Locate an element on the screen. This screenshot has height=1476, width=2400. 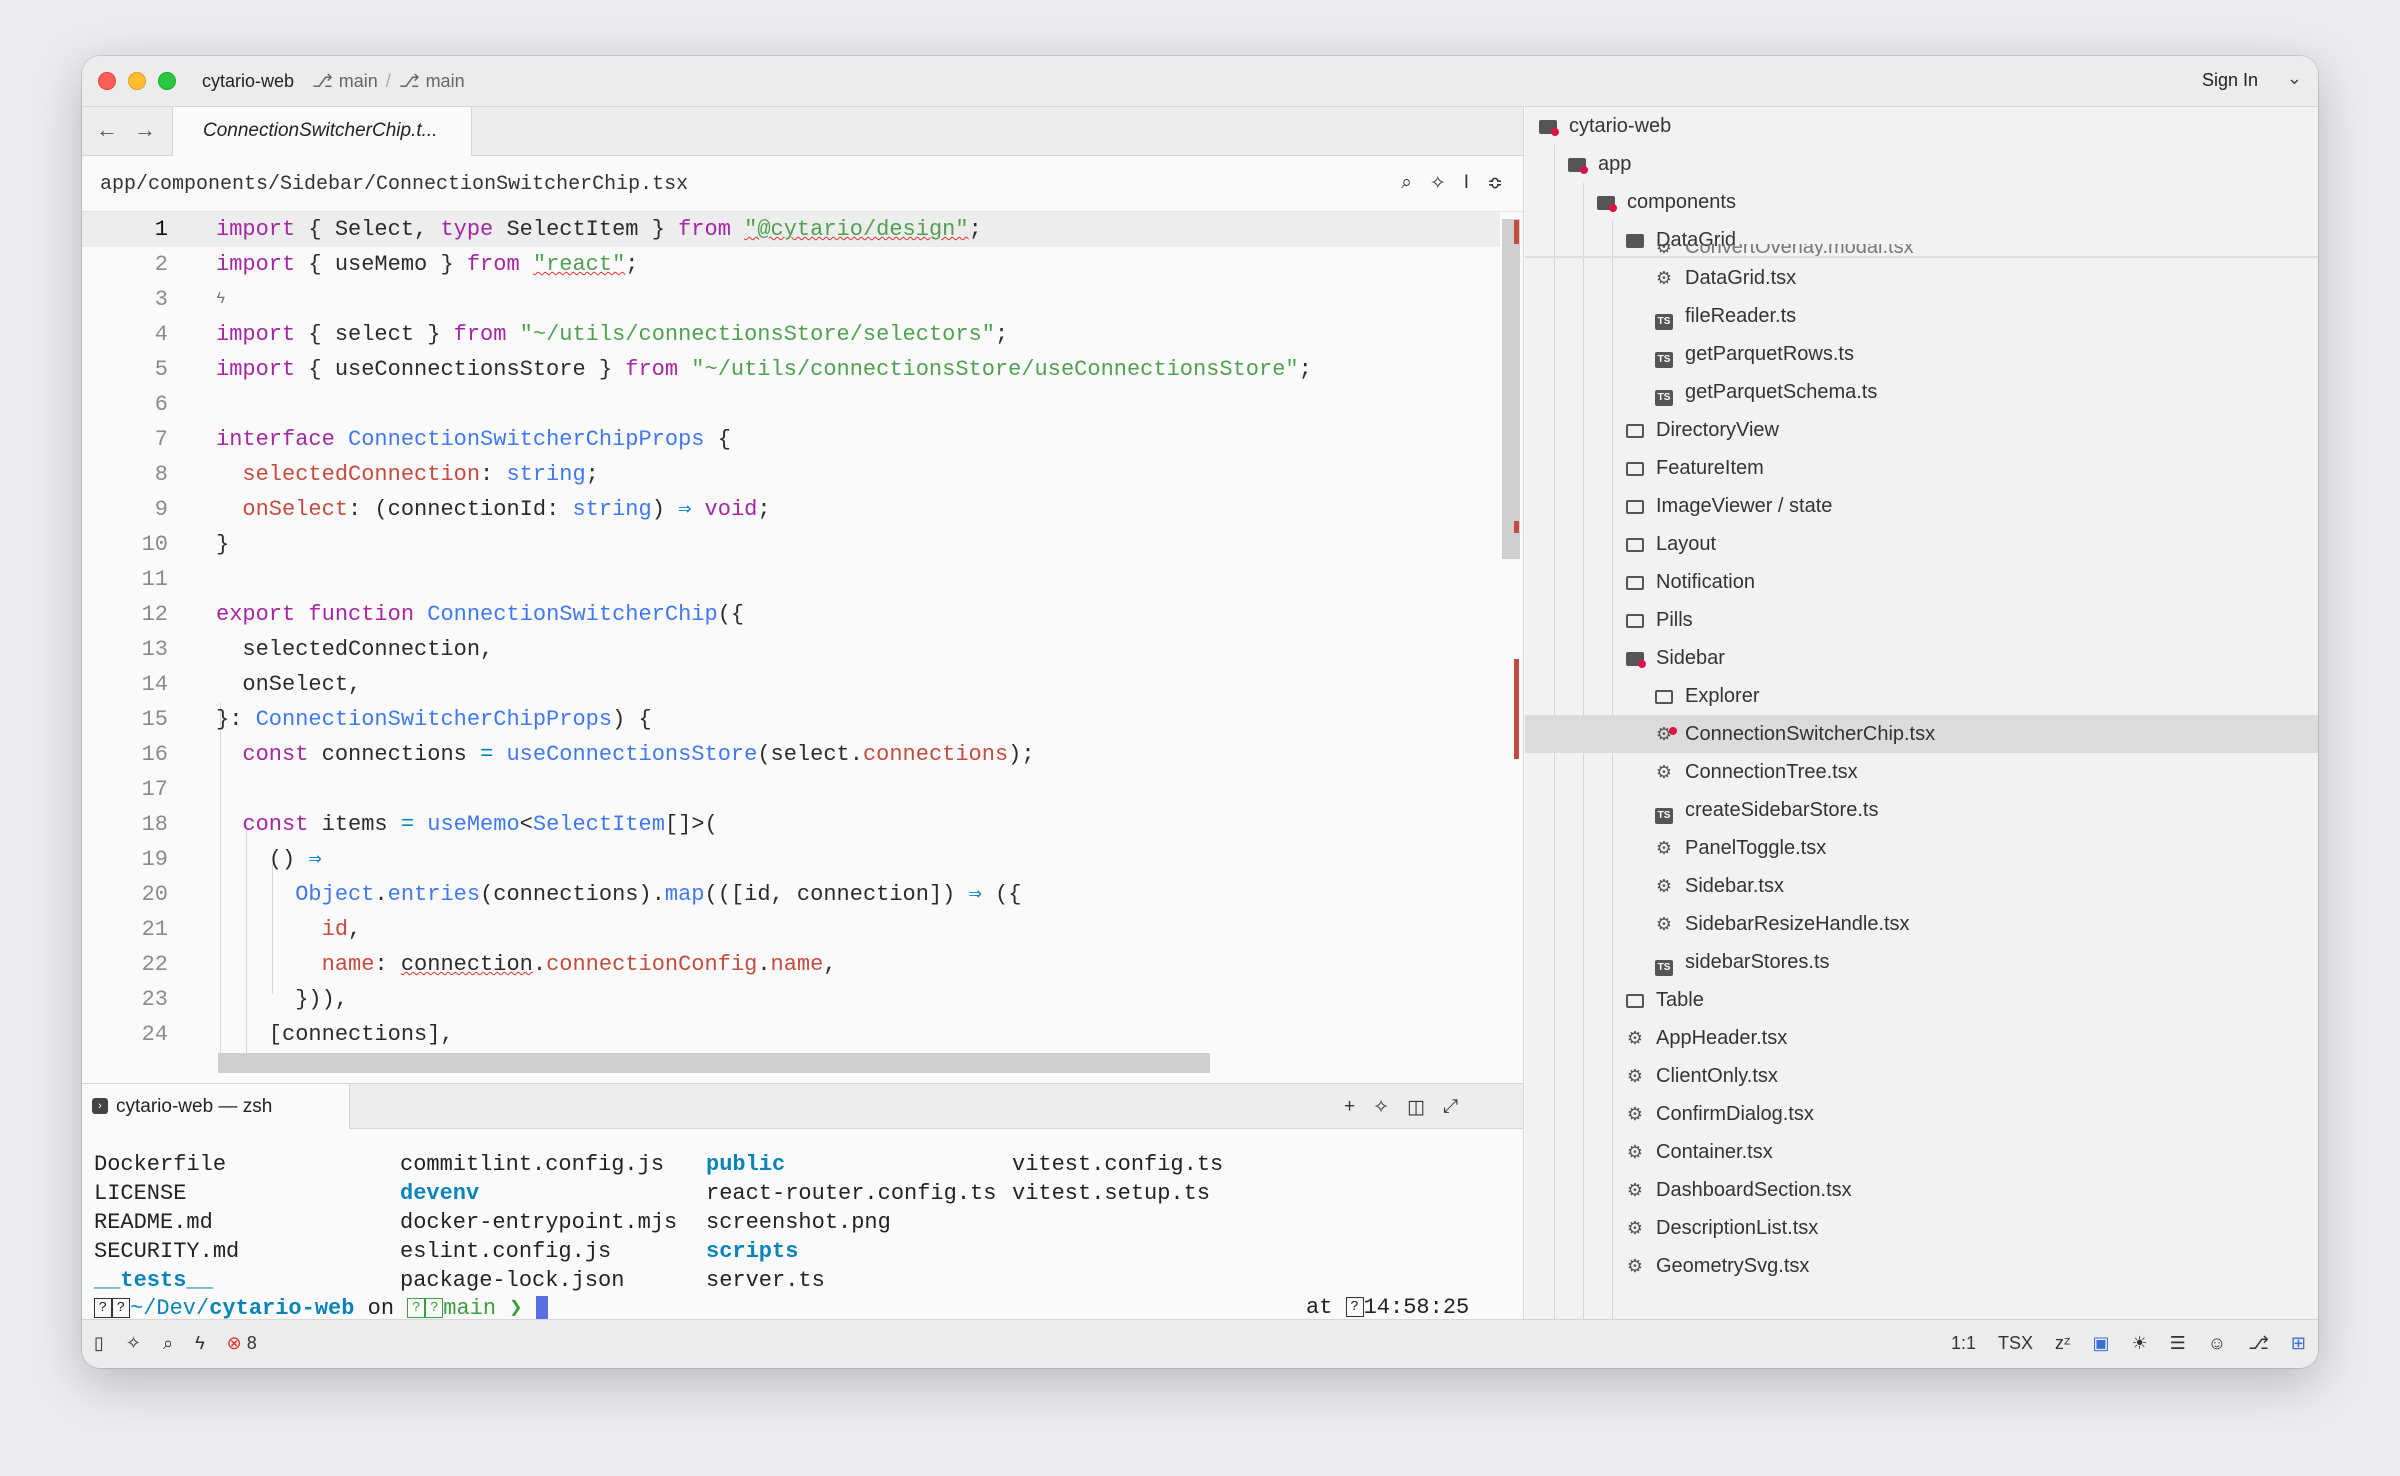
vertical-scrollbar is located at coordinates (1511, 389).